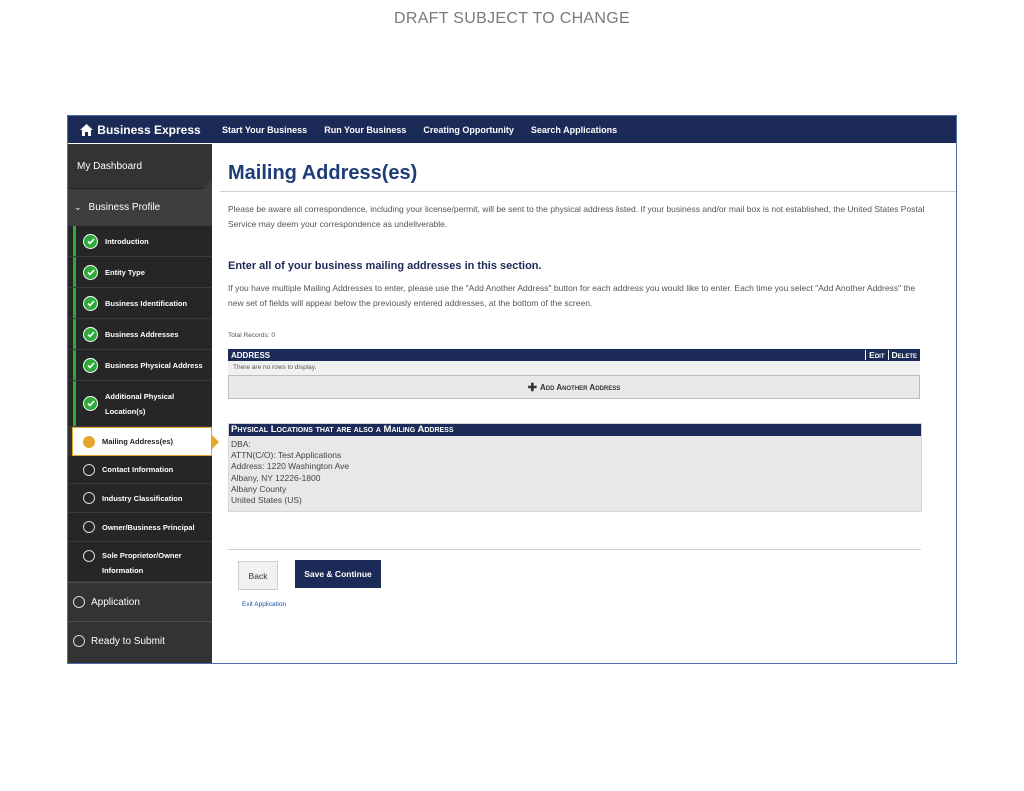  I want to click on sidebar-group-business-profile: ⌄ Business Profile, so click(140, 207).